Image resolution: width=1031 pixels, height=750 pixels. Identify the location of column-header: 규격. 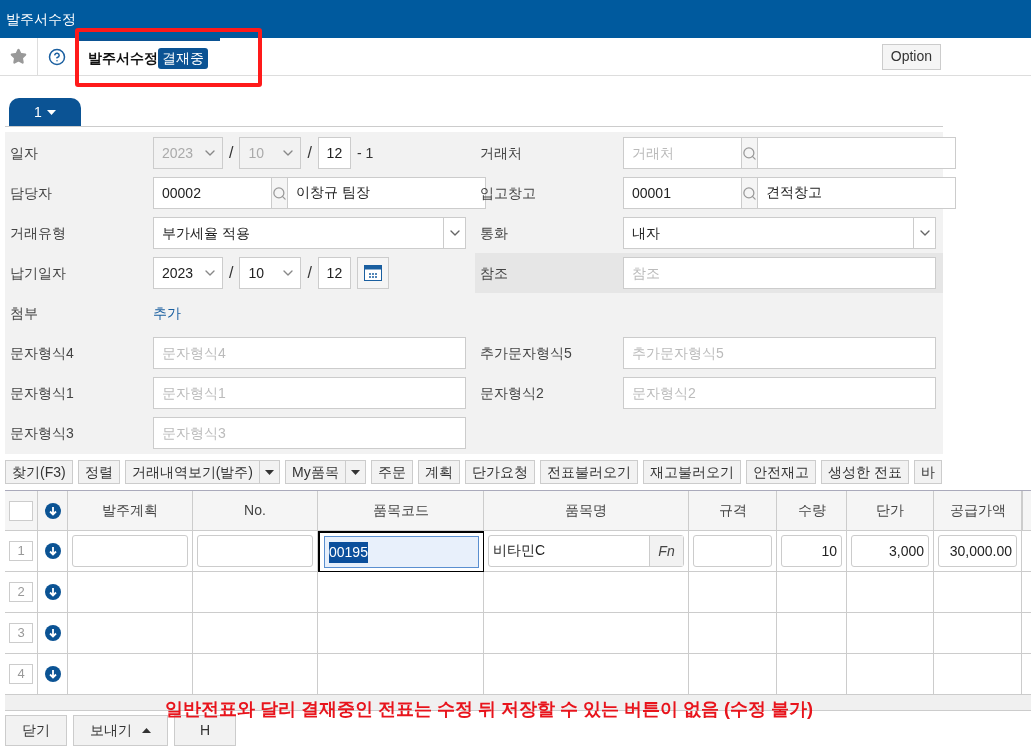
(733, 511).